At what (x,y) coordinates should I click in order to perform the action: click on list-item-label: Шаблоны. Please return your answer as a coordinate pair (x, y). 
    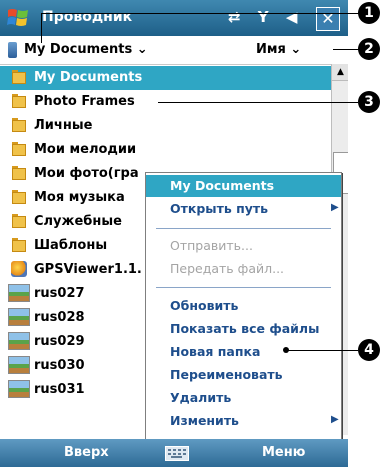
    Looking at the image, I should click on (71, 245).